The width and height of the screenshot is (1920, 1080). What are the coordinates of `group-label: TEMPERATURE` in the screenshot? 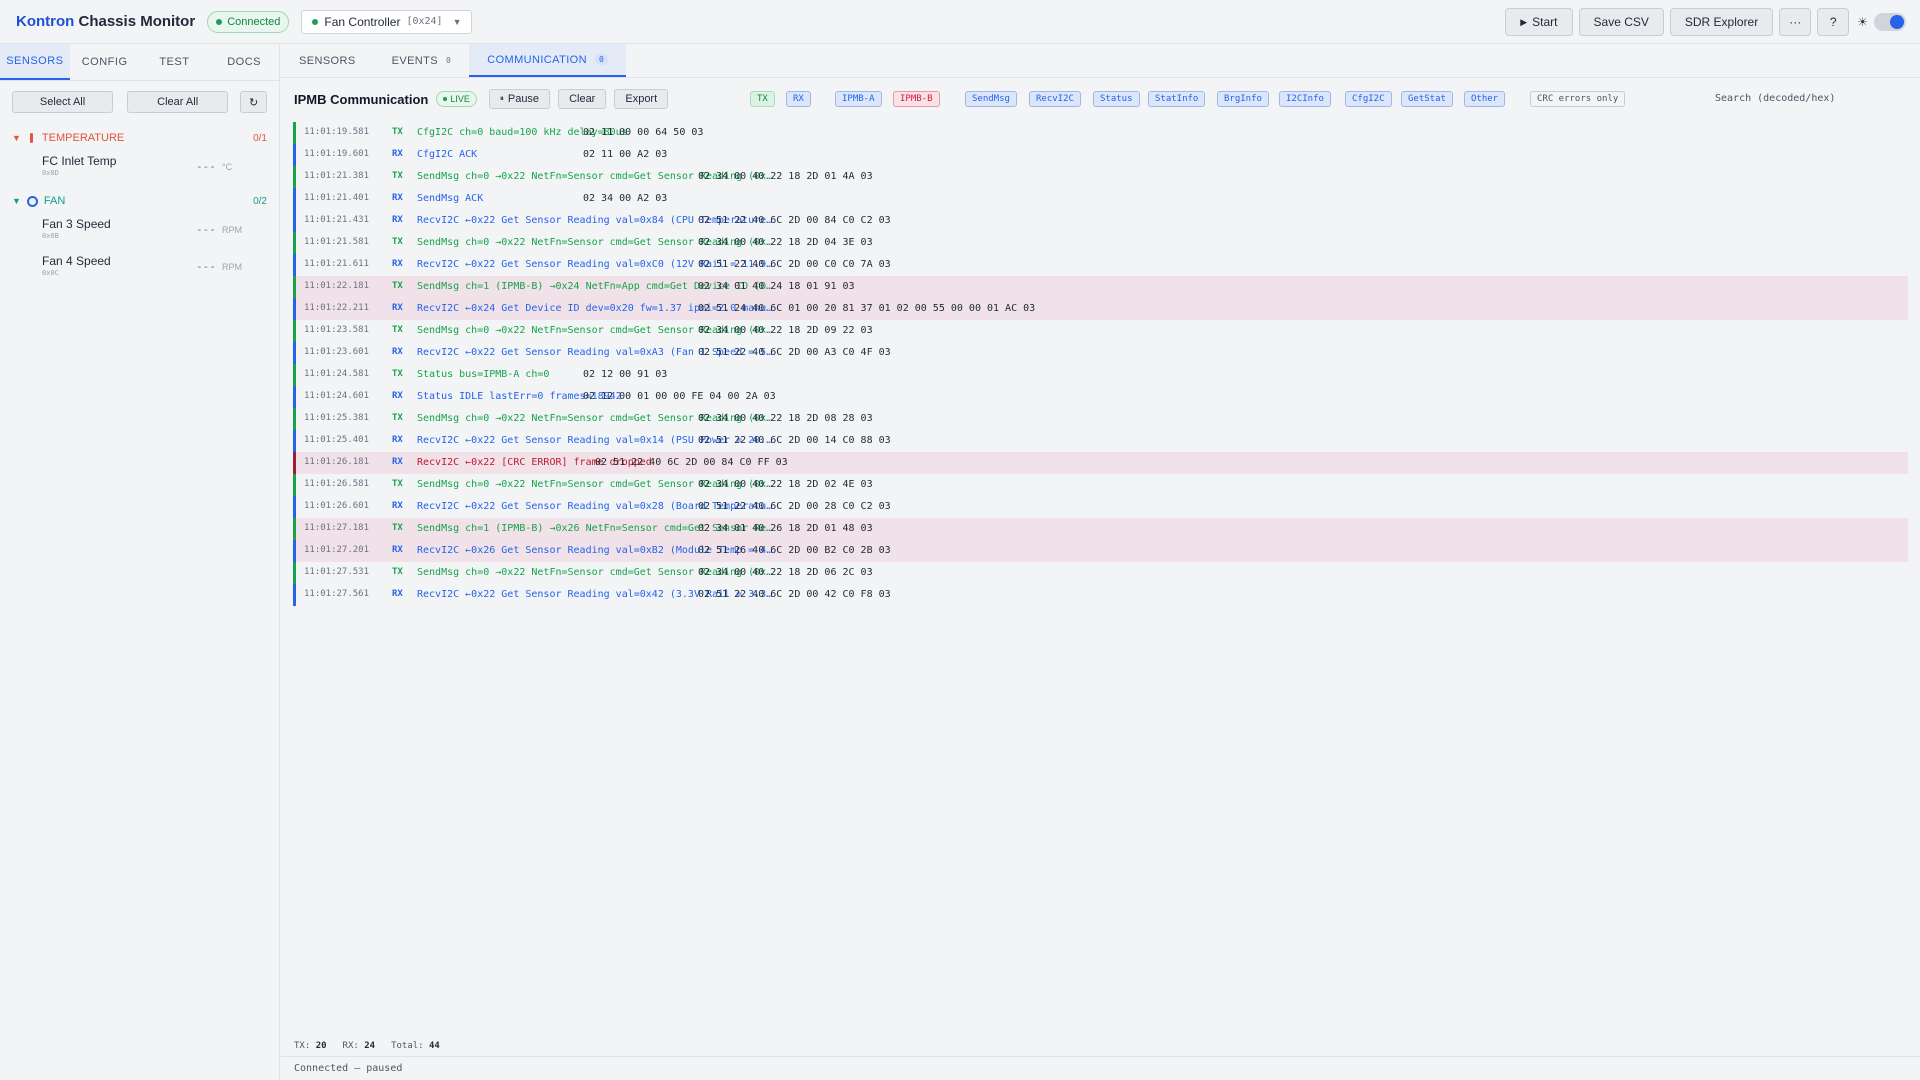 It's located at (83, 138).